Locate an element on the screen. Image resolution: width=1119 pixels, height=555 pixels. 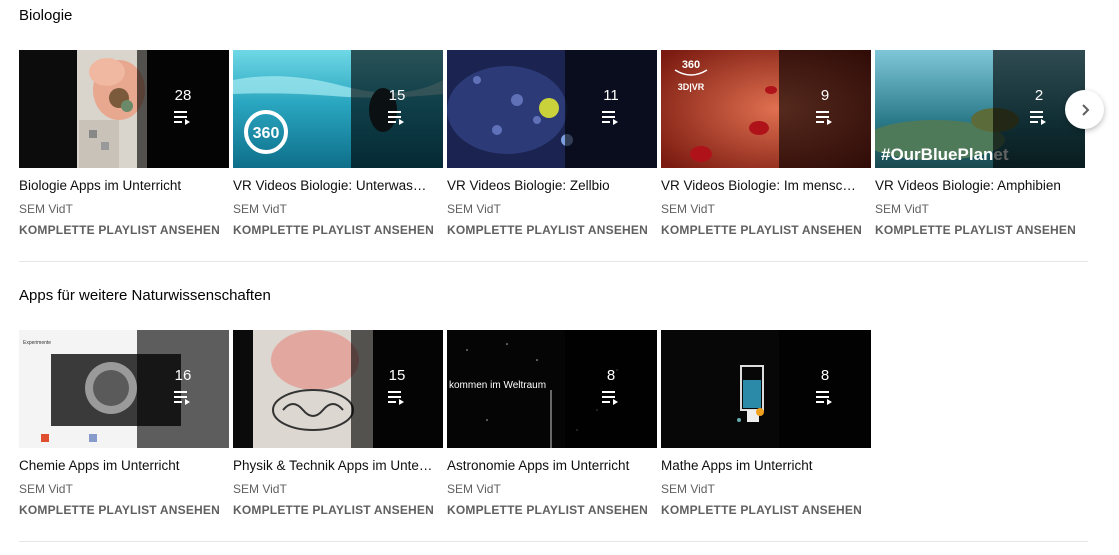
playlist-title: Astronomie Apps im Unterricht is located at coordinates (547, 465).